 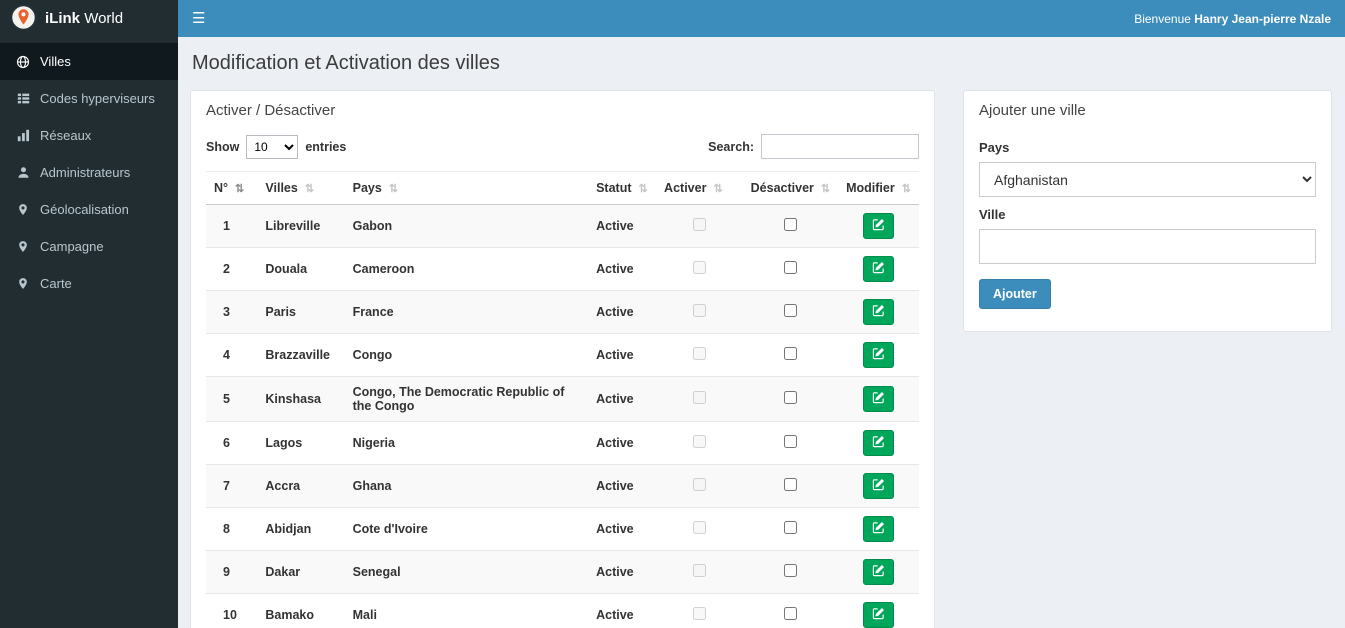 I want to click on cell-numero: 5, so click(x=232, y=399).